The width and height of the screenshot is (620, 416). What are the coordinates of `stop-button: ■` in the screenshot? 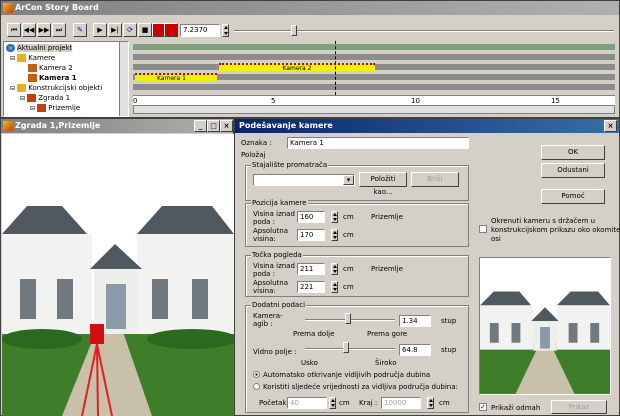 It's located at (145, 30).